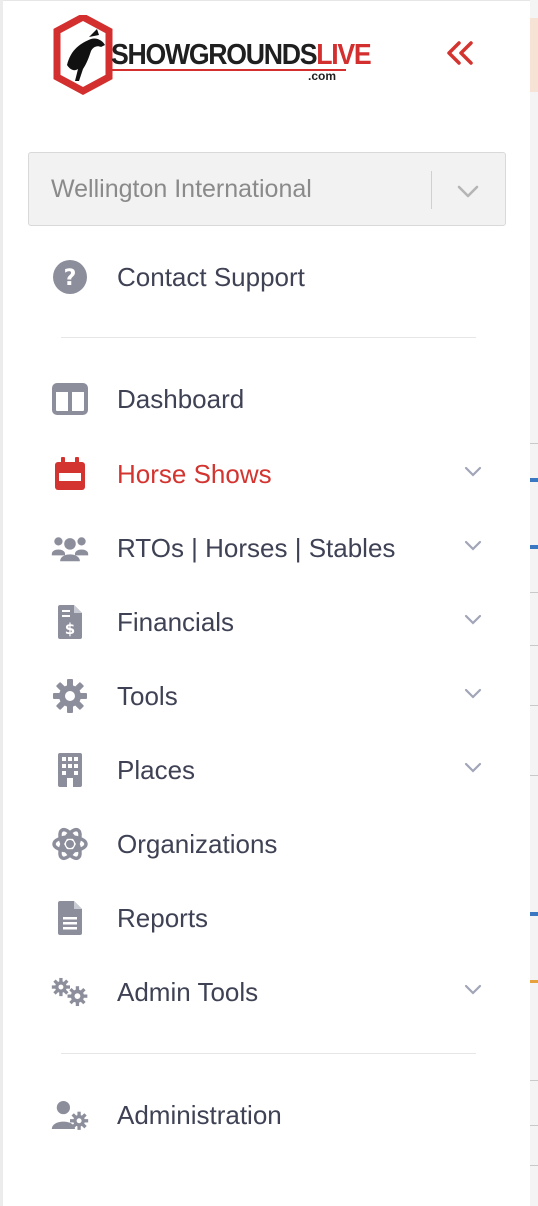  I want to click on menu-item-horse-shows: Horse Shows, so click(266, 474).